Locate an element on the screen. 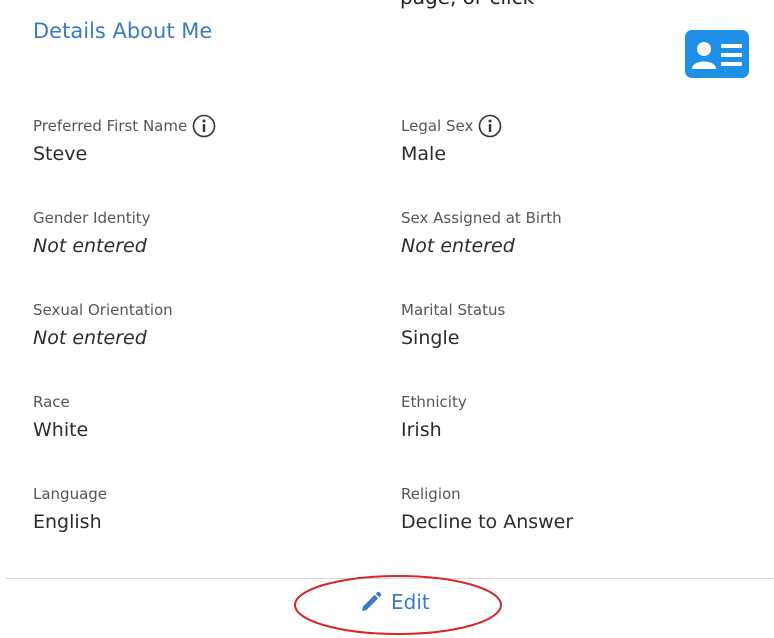 The height and width of the screenshot is (638, 774). field-label: Ethnicity is located at coordinates (434, 402).